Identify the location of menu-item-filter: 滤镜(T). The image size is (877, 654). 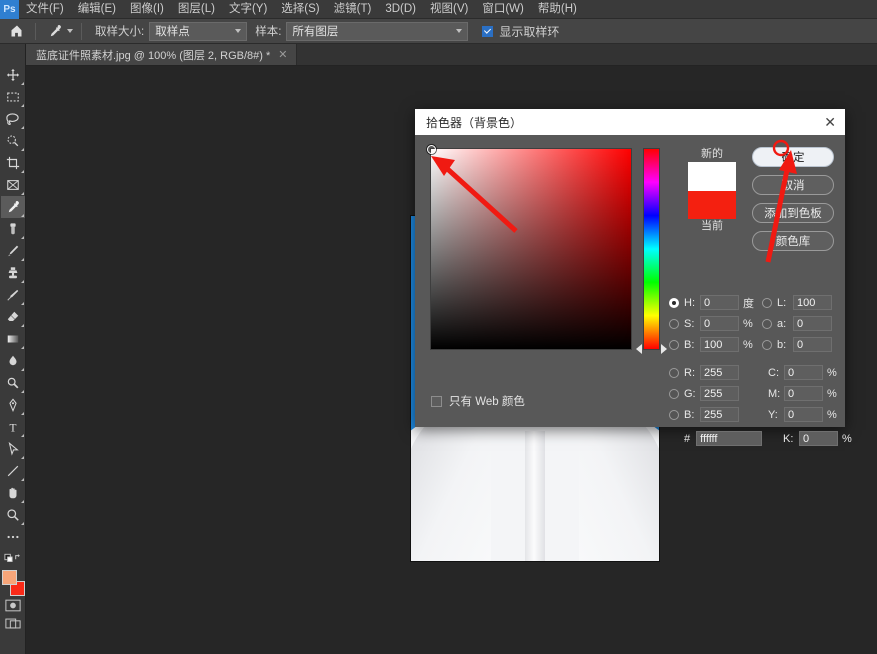
(353, 9).